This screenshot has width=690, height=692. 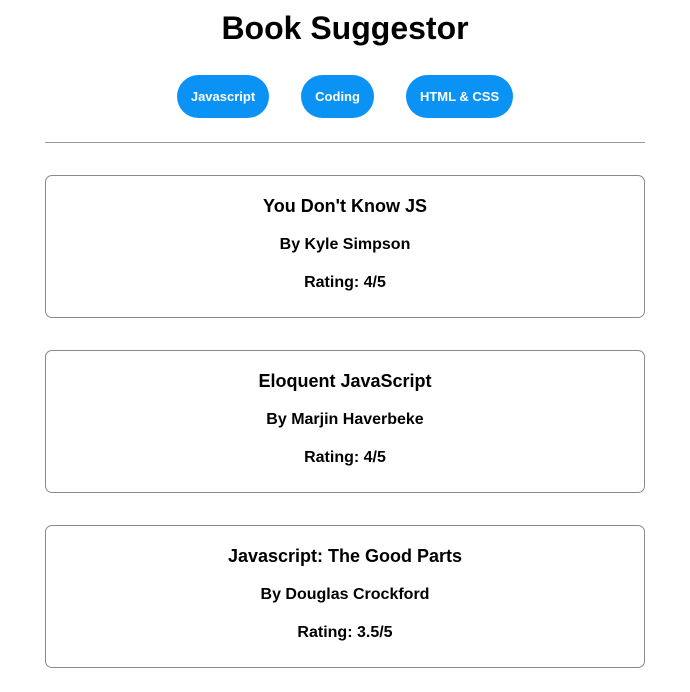 I want to click on section-divider, so click(x=345, y=142).